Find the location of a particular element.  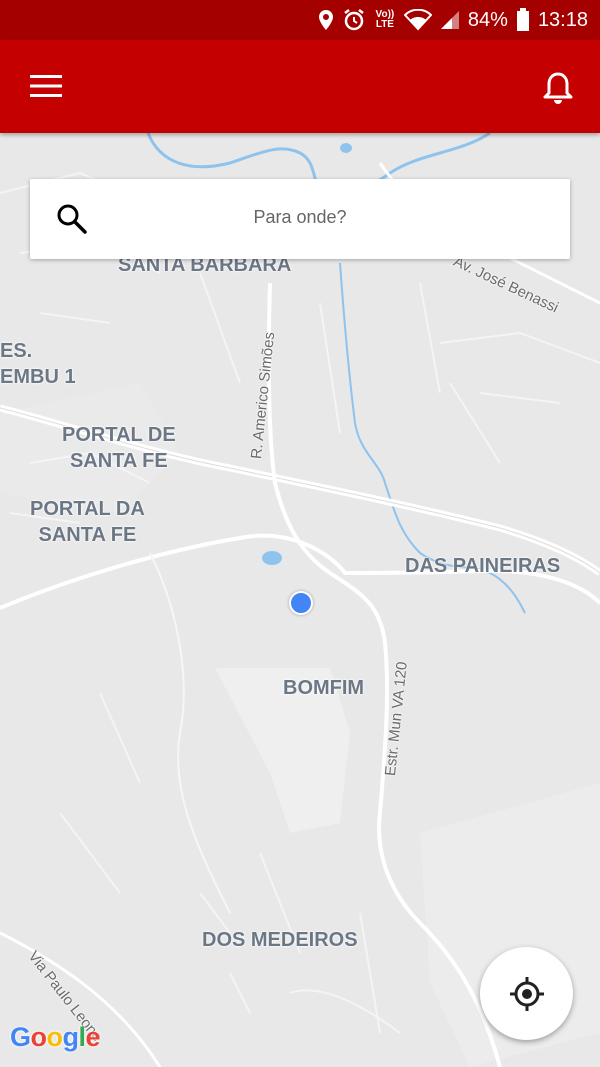

area-label-das-paineiras: DAS PAINEIRAS is located at coordinates (483, 566).